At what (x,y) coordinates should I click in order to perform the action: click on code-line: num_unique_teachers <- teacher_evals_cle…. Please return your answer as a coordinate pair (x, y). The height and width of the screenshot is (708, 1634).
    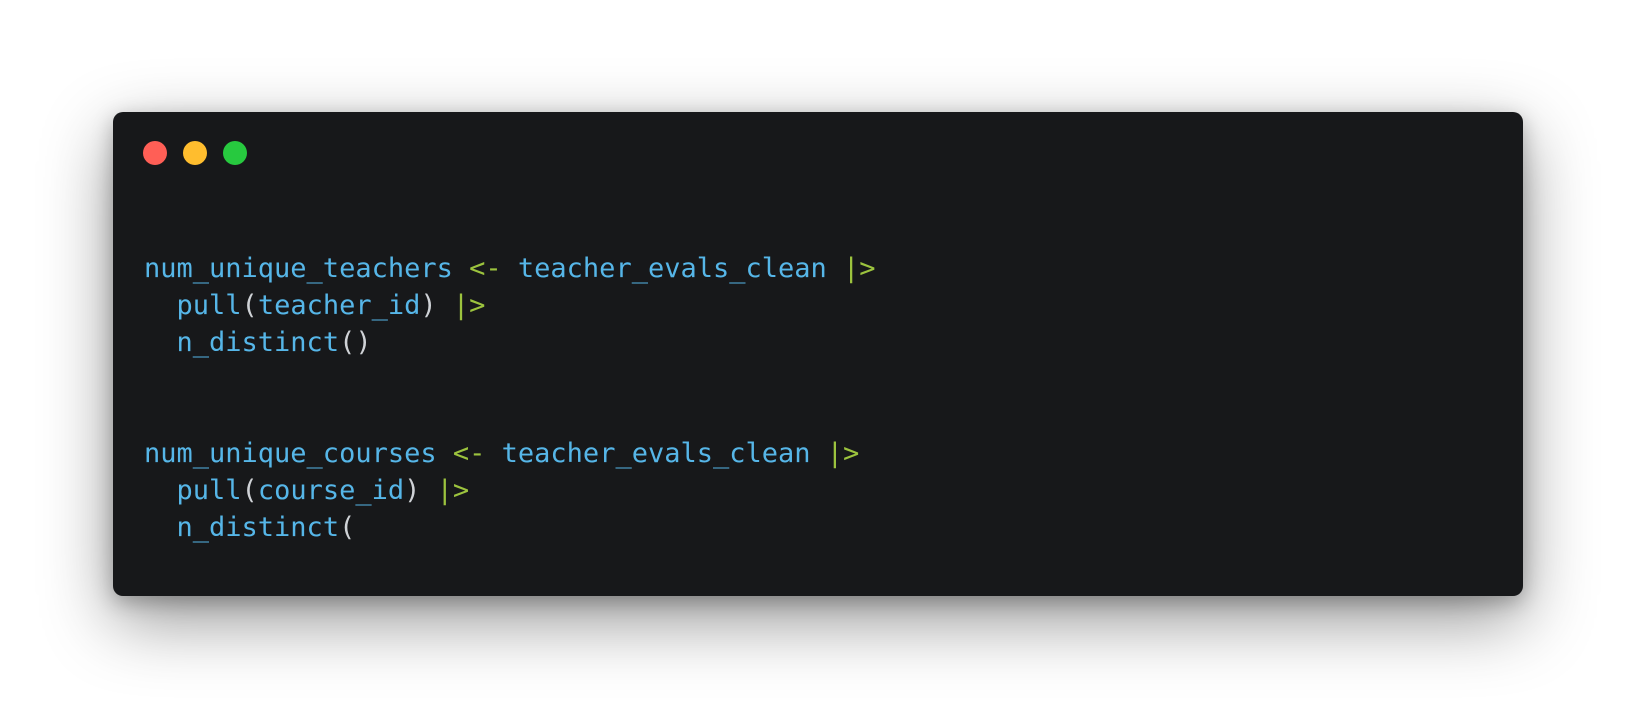
    Looking at the image, I should click on (510, 268).